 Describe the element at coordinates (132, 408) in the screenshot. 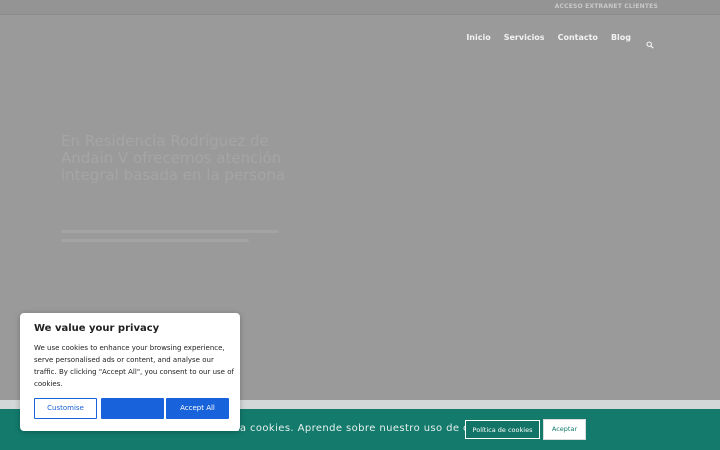

I see `reject-all-button` at that location.